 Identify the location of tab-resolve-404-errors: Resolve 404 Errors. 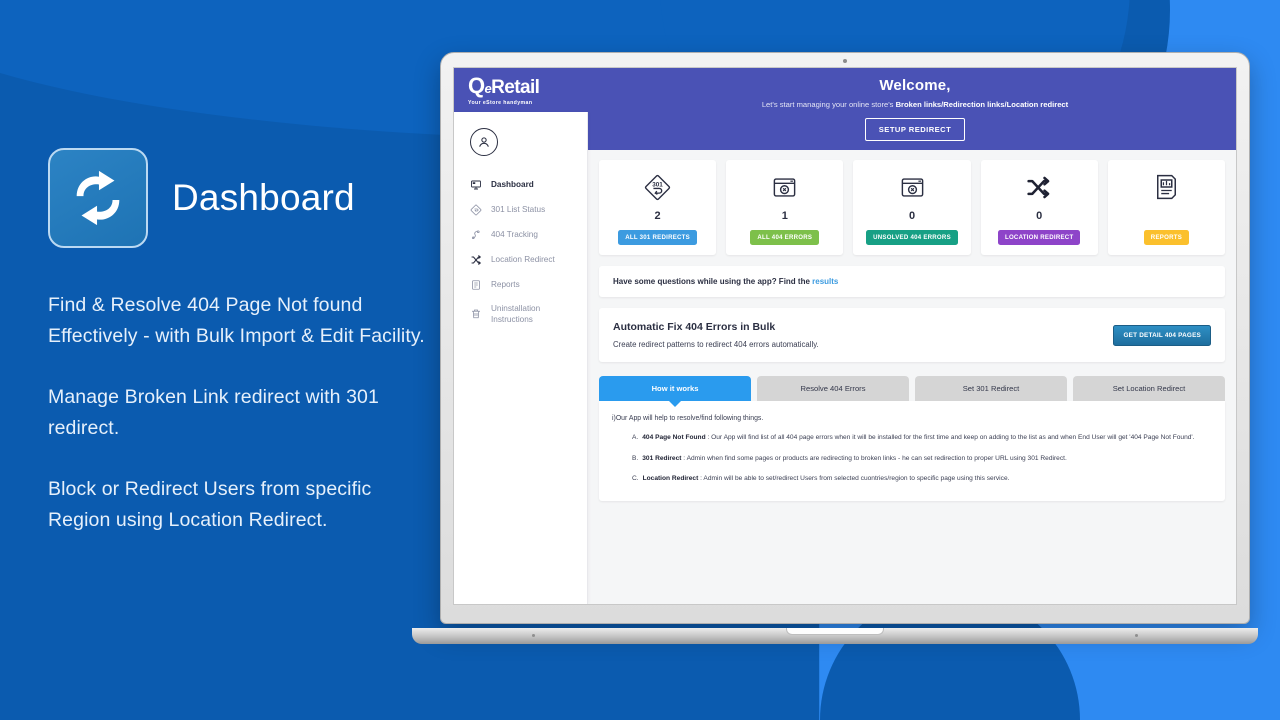
(833, 388).